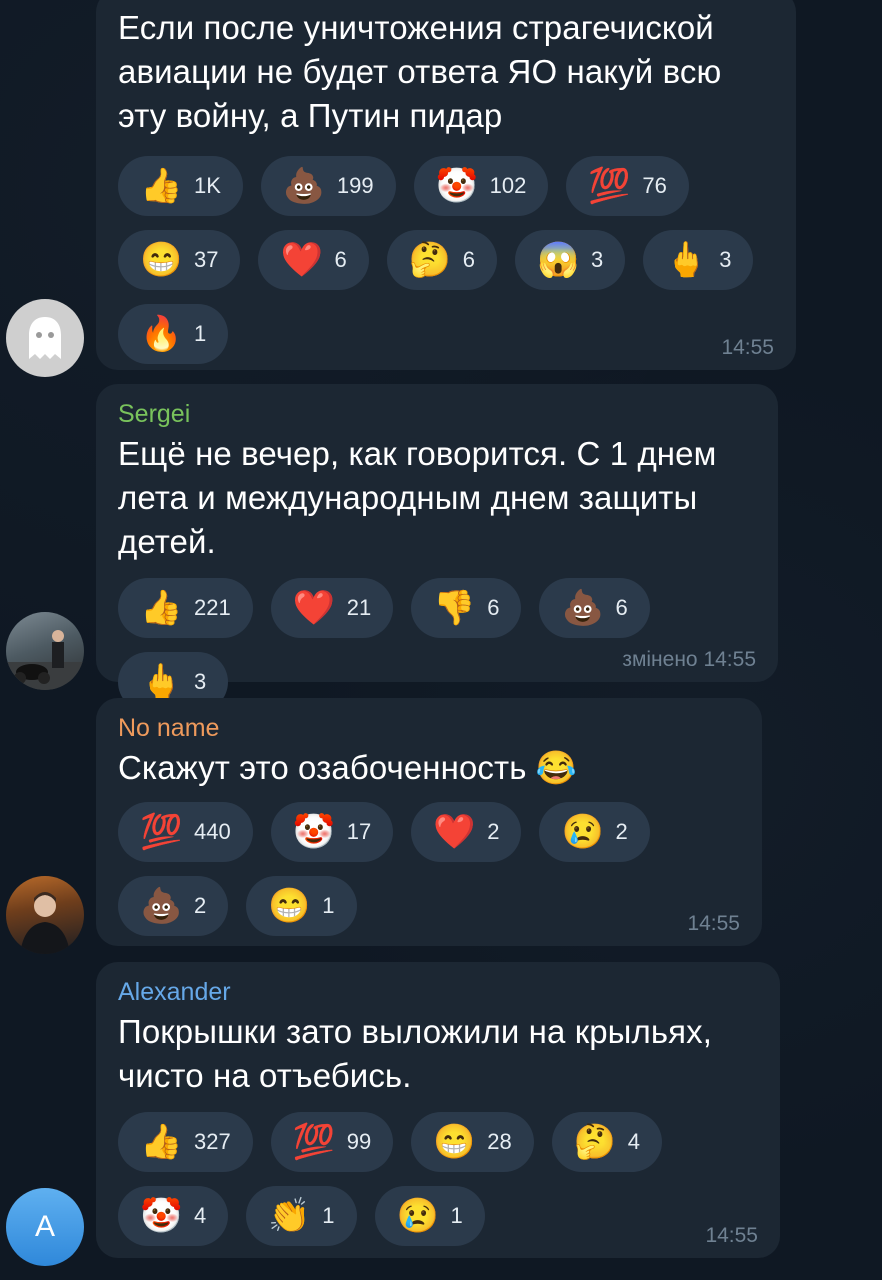 The height and width of the screenshot is (1280, 882). I want to click on message-text: Скажут это озабоченность 😂, so click(429, 768).